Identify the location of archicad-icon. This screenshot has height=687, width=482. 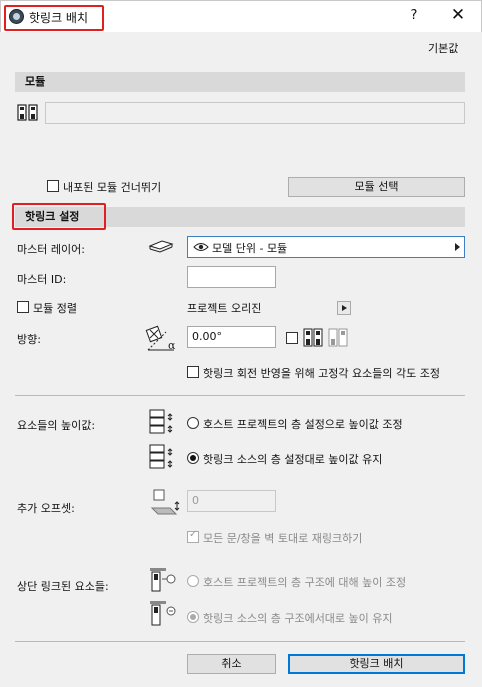
(16, 16).